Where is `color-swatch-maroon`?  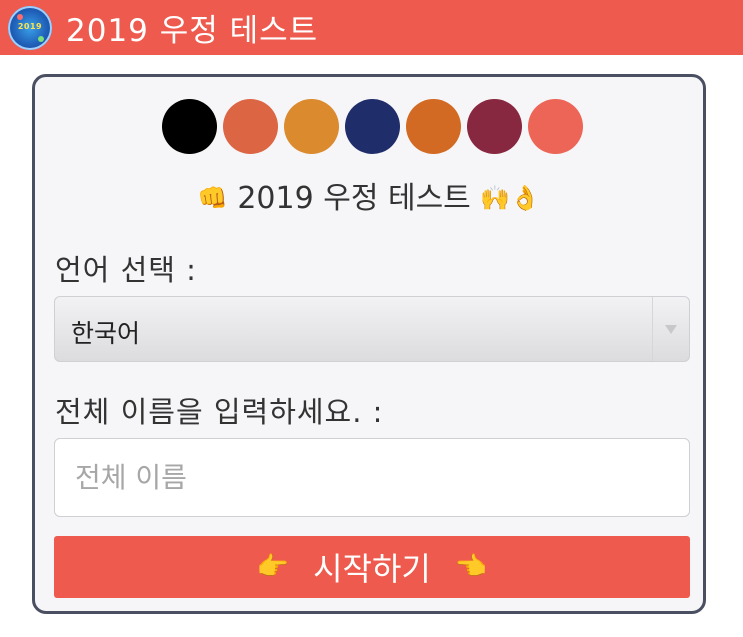 color-swatch-maroon is located at coordinates (494, 126).